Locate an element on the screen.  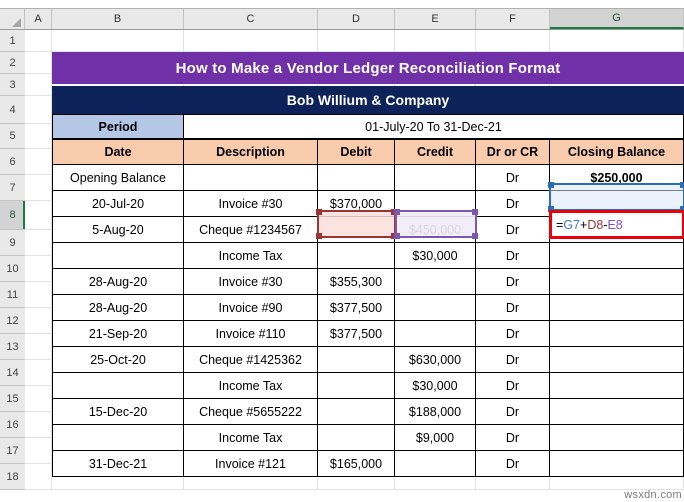
cell-description: Invoice #110 is located at coordinates (251, 334).